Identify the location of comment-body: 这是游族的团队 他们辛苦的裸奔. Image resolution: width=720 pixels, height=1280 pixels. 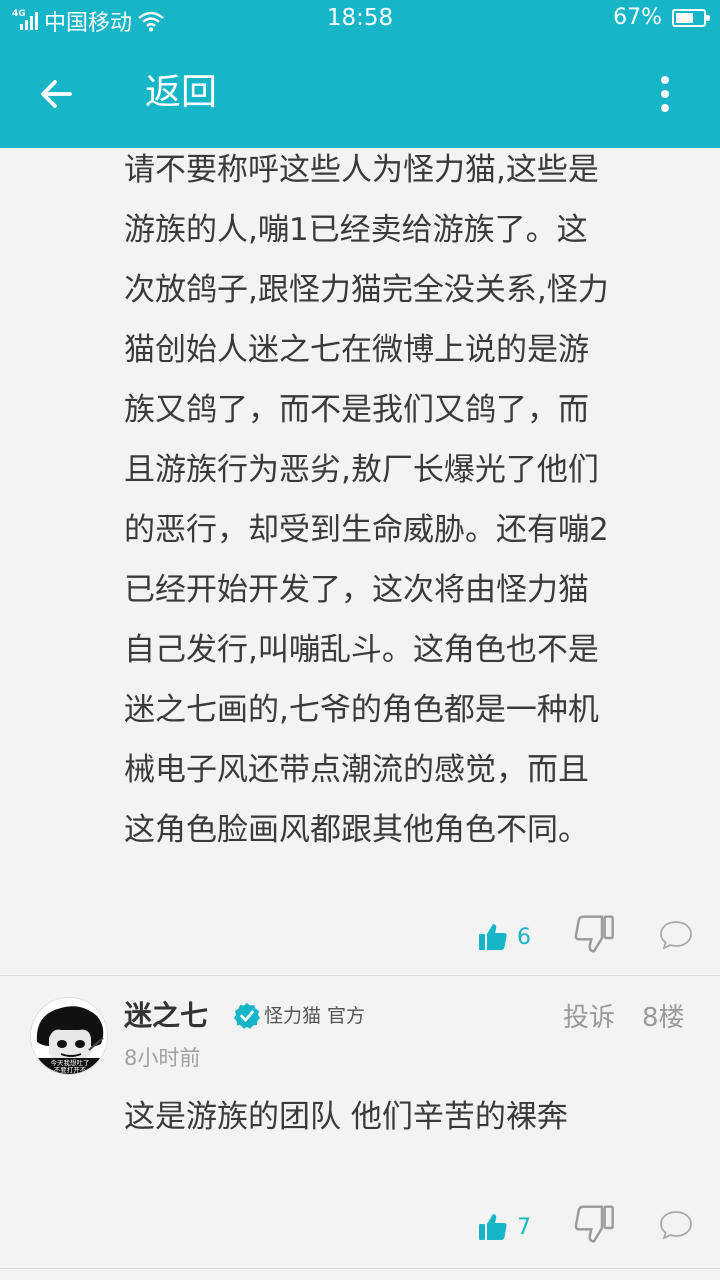
(346, 1117).